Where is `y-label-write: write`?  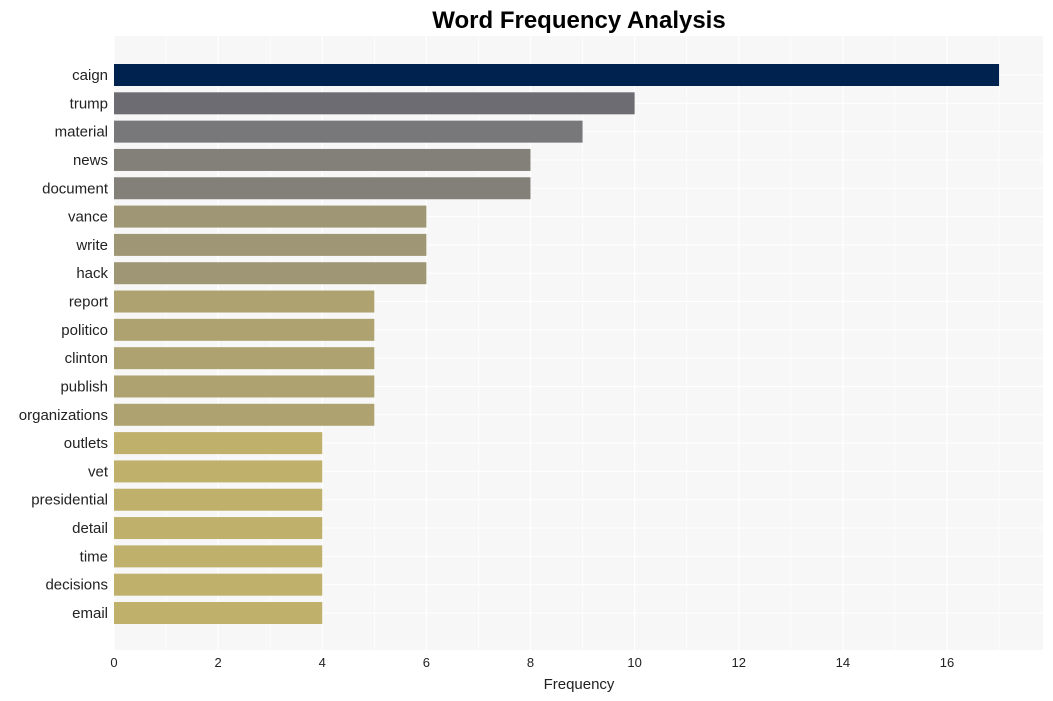 y-label-write: write is located at coordinates (91, 245).